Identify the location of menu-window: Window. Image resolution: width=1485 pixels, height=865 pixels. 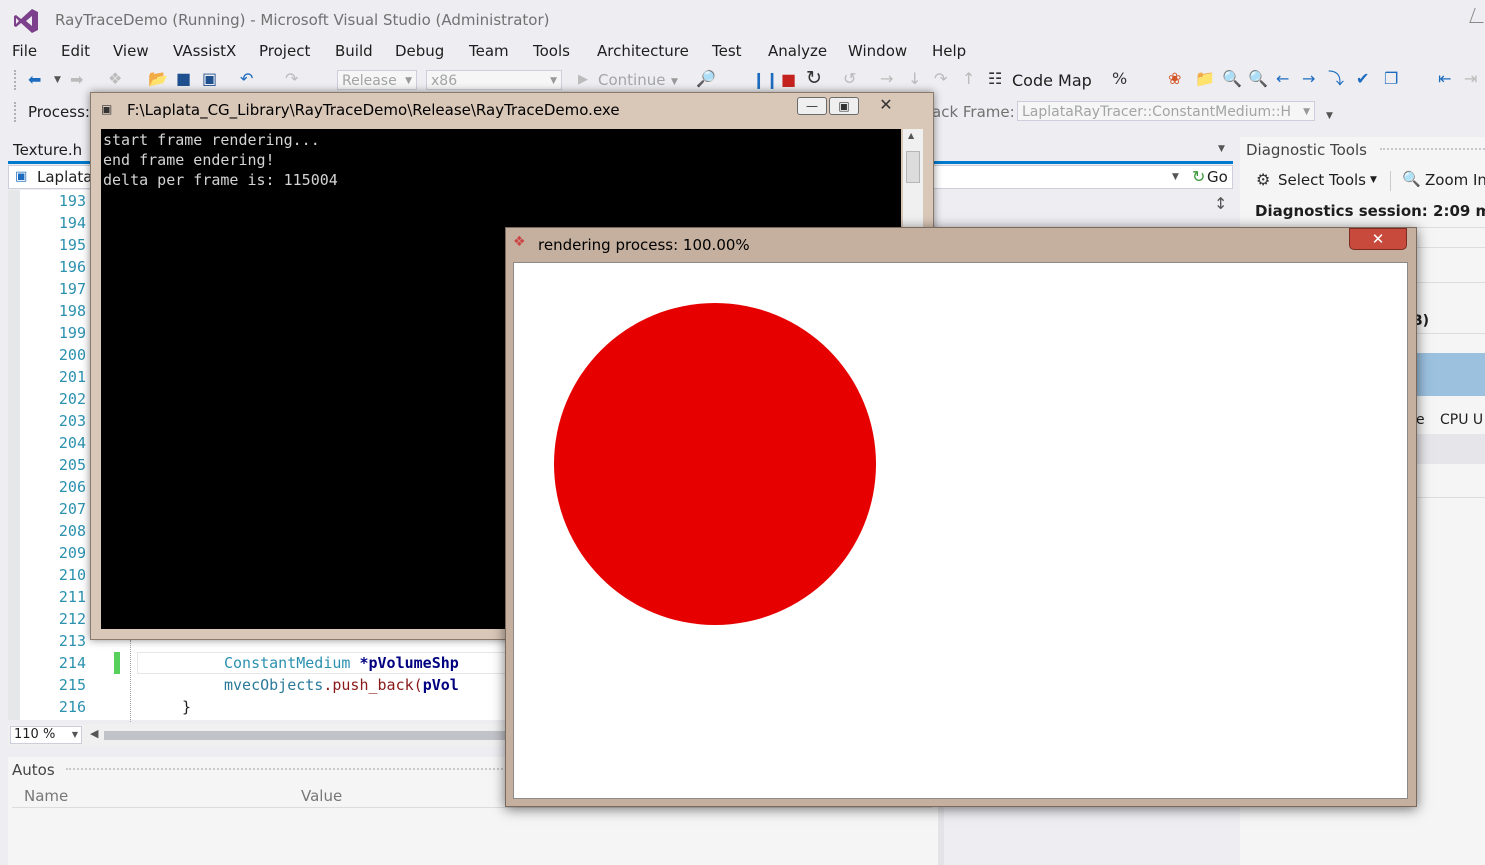
(877, 51).